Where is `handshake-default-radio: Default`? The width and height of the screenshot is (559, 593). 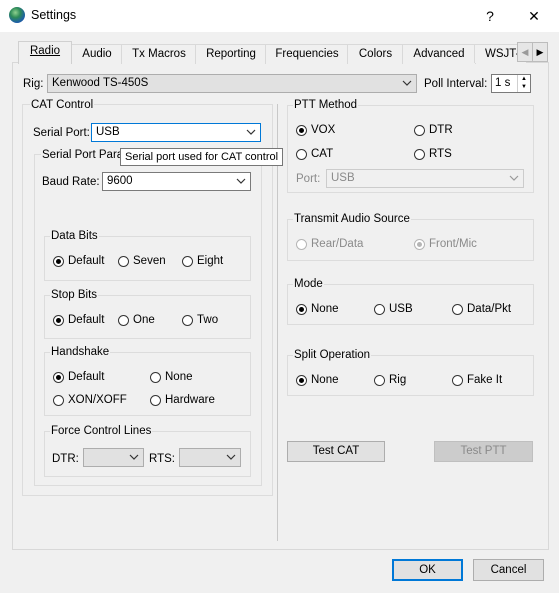 handshake-default-radio: Default is located at coordinates (78, 377).